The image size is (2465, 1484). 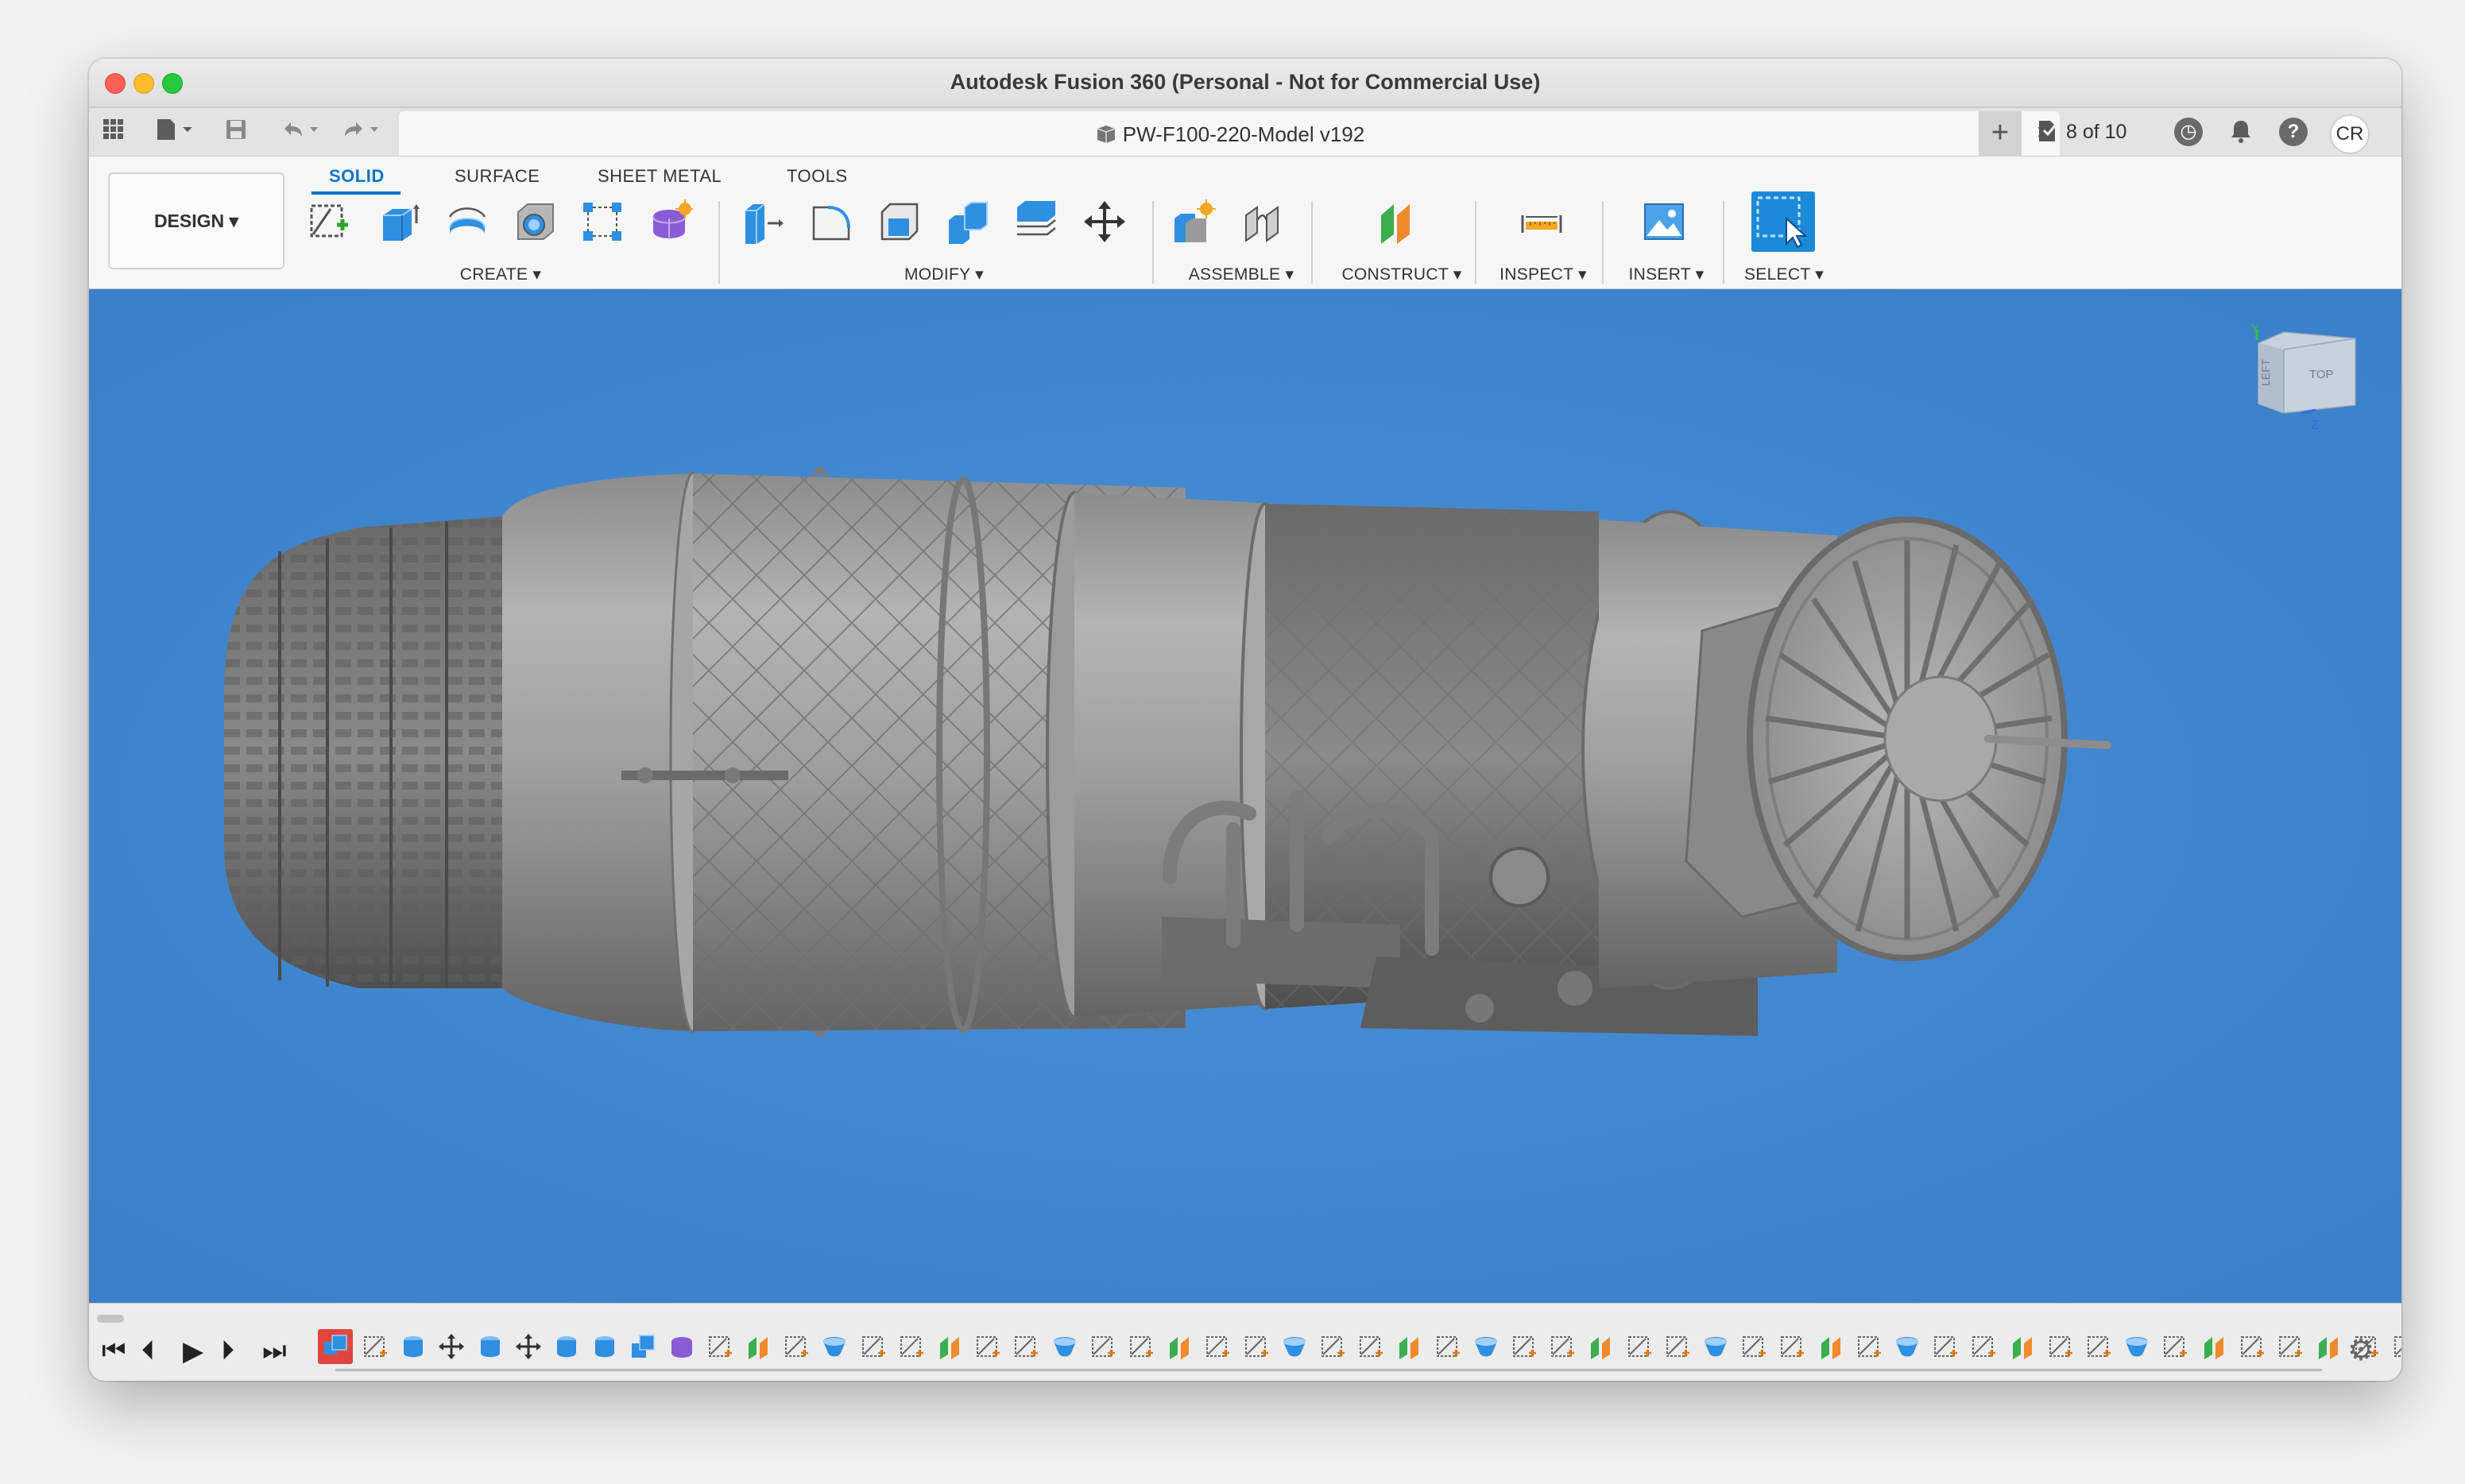 What do you see at coordinates (831, 222) in the screenshot?
I see `fillet-tool` at bounding box center [831, 222].